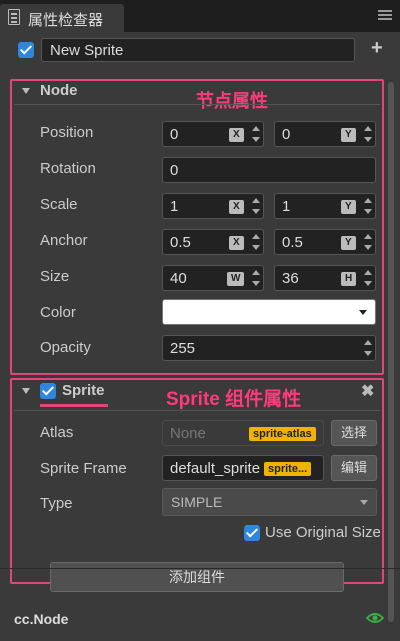 This screenshot has height=641, width=400. I want to click on node-collapse-icon, so click(26, 91).